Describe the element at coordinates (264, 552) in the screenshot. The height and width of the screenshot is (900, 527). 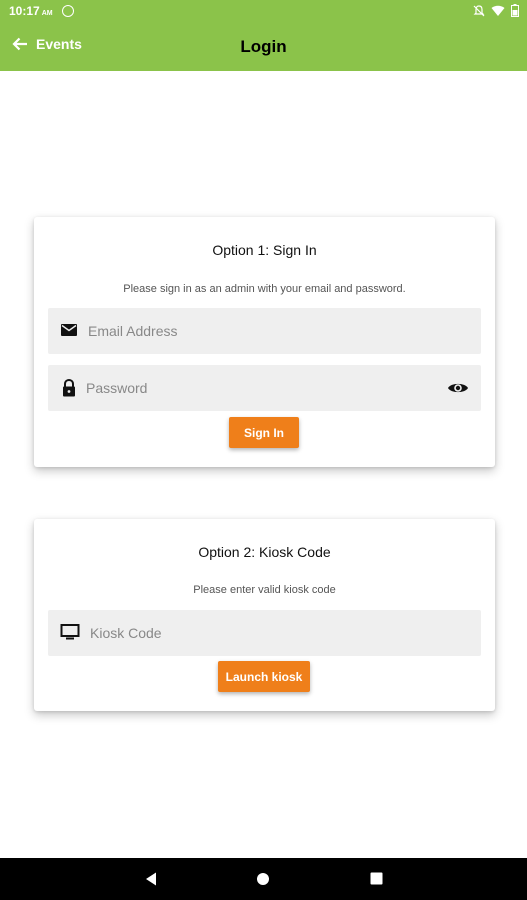
I see `kiosk-card-title: Option 2: Kiosk Code` at that location.